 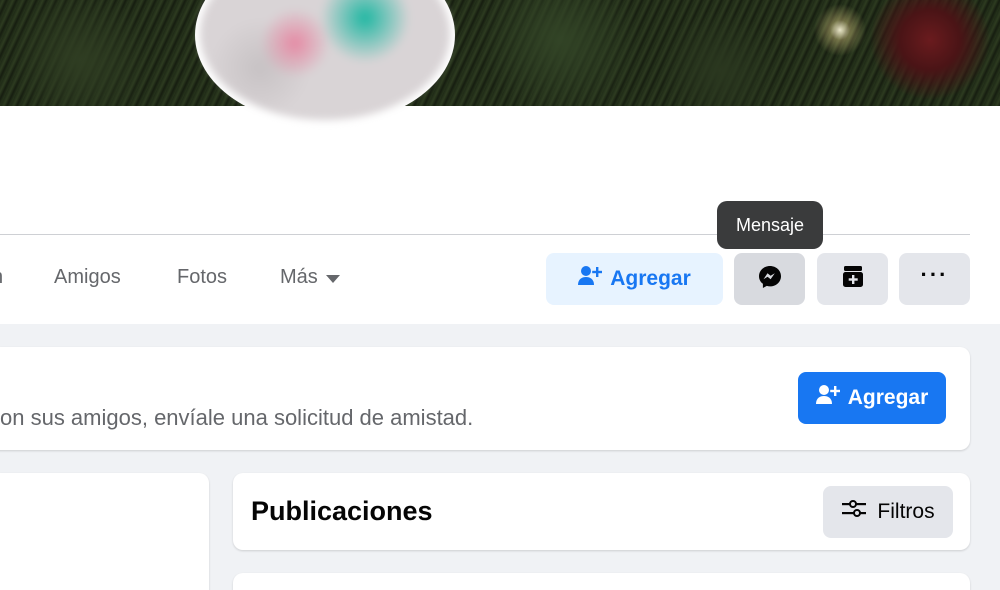 What do you see at coordinates (888, 397) in the screenshot?
I see `add-friend-primary-label: Agregar` at bounding box center [888, 397].